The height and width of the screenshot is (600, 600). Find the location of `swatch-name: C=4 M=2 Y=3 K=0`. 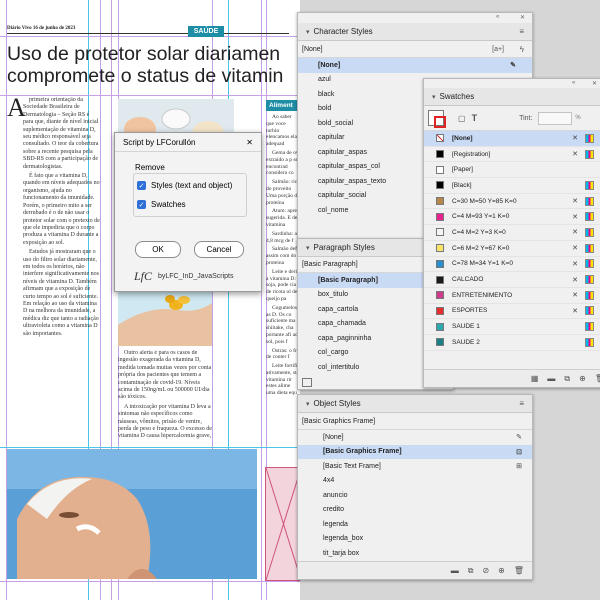

swatch-name: C=4 M=2 Y=3 K=0 is located at coordinates (479, 232).